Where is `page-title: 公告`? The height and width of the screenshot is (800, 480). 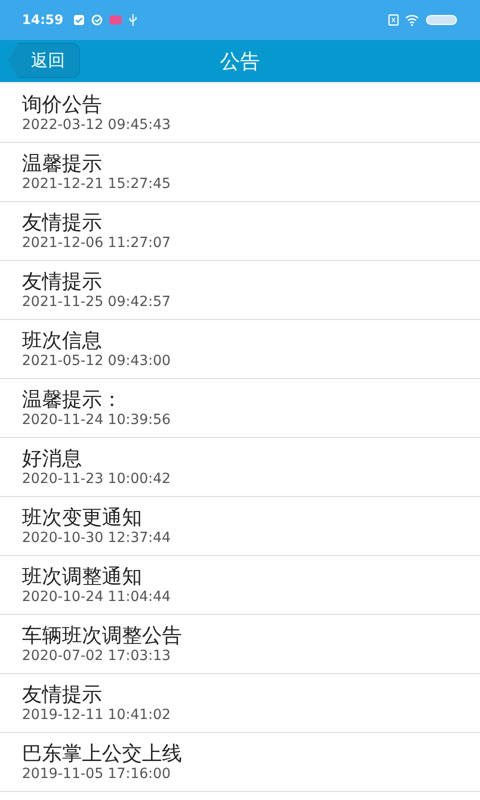
page-title: 公告 is located at coordinates (240, 61).